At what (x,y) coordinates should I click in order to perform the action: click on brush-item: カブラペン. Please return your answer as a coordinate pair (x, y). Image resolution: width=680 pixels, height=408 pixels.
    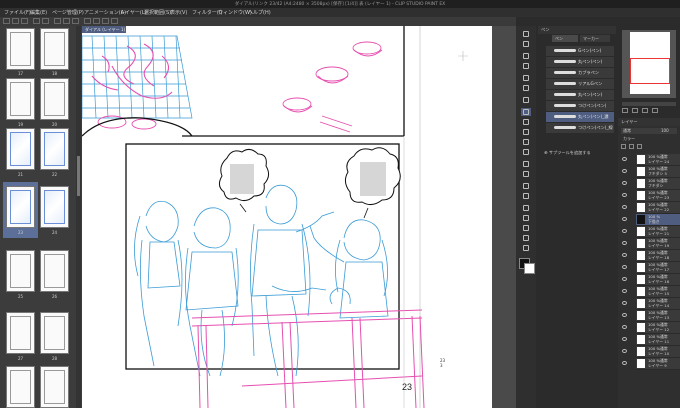
    Looking at the image, I should click on (580, 73).